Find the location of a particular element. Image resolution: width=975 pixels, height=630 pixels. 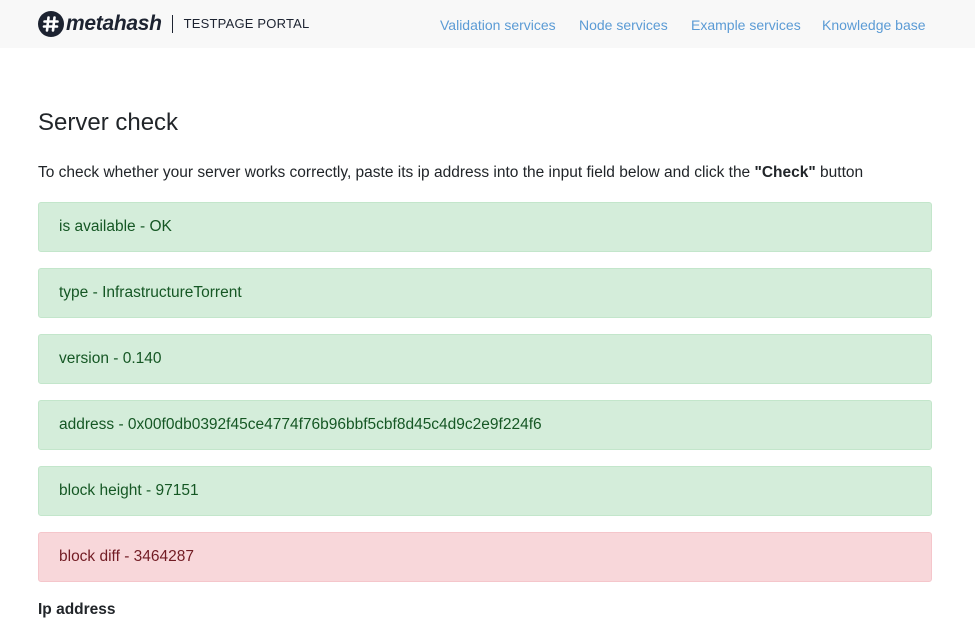

ip-address-label: Ip address is located at coordinates (77, 609).